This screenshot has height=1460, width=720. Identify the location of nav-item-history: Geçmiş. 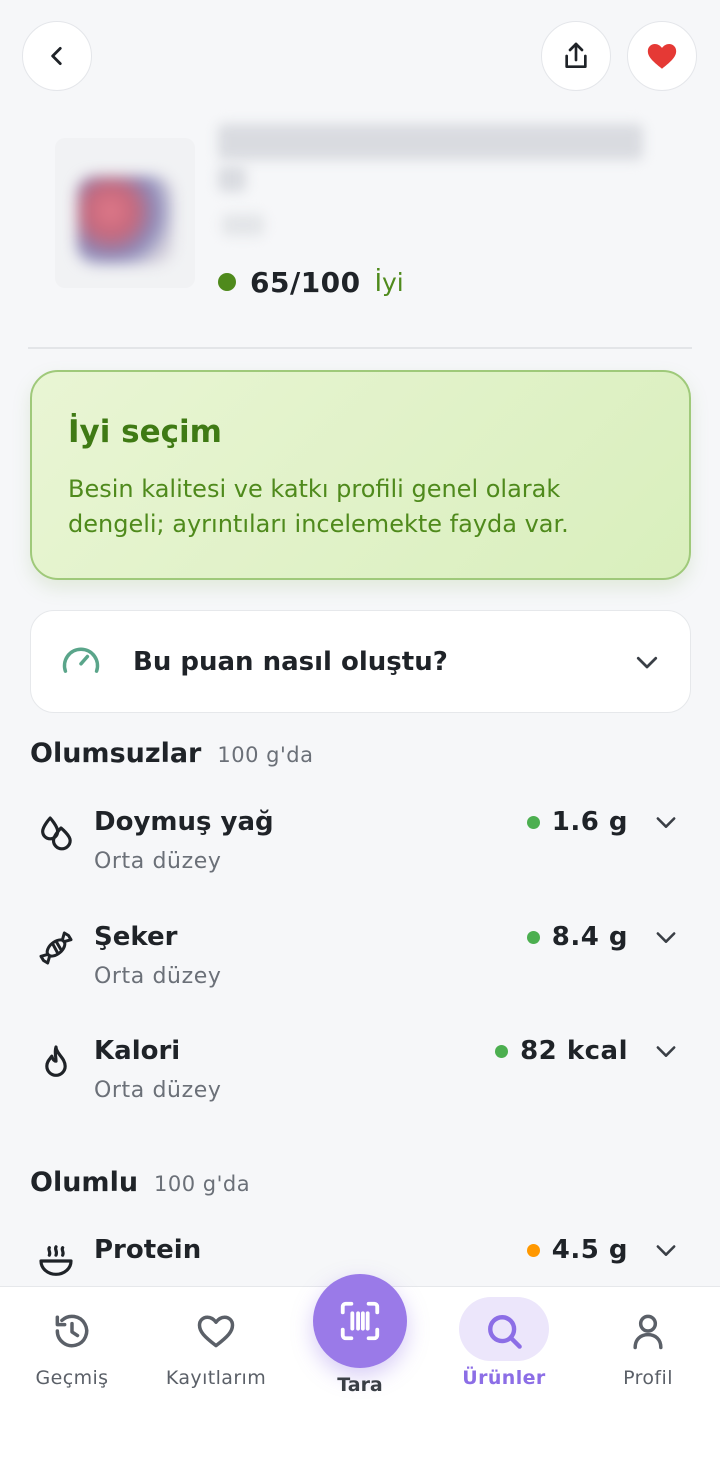
(72, 1373).